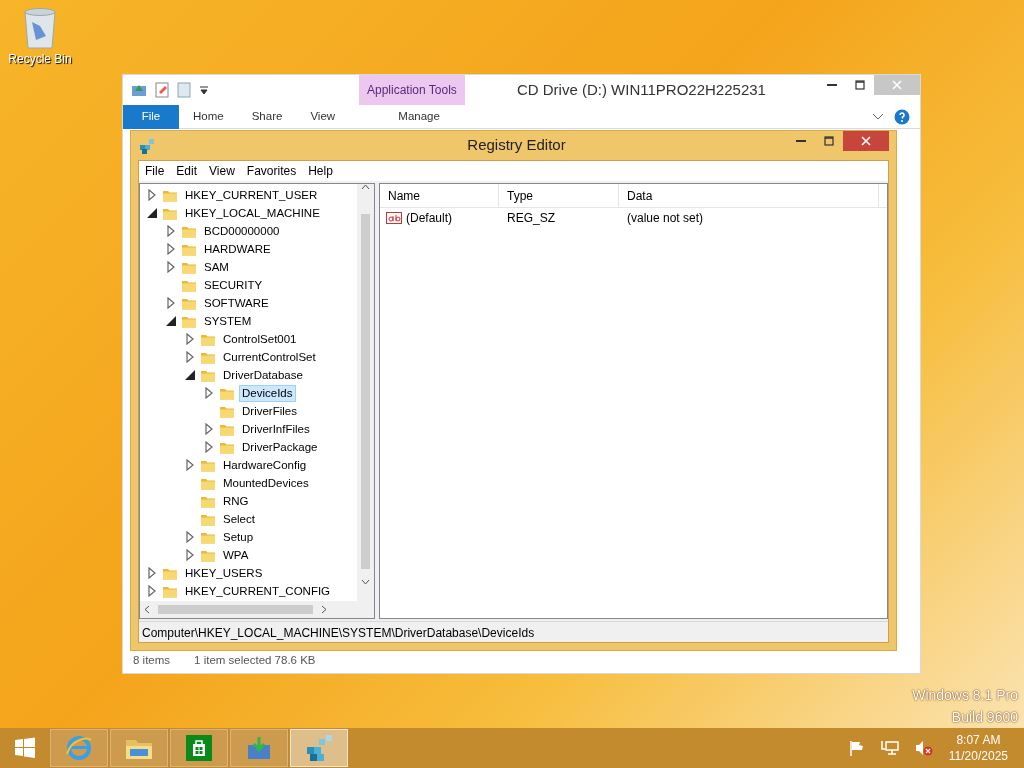 The image size is (1024, 768). What do you see at coordinates (267, 393) in the screenshot?
I see `tree-item: DeviceIds` at bounding box center [267, 393].